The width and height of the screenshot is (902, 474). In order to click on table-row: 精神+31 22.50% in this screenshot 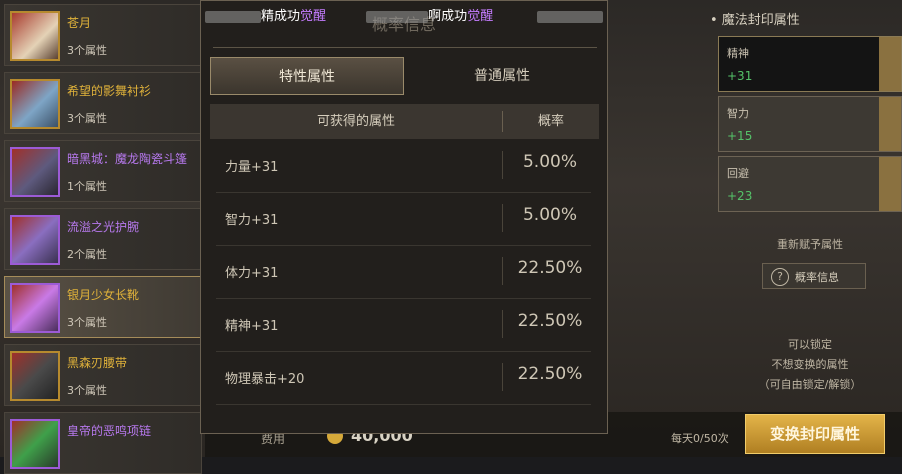, I will do `click(403, 325)`.